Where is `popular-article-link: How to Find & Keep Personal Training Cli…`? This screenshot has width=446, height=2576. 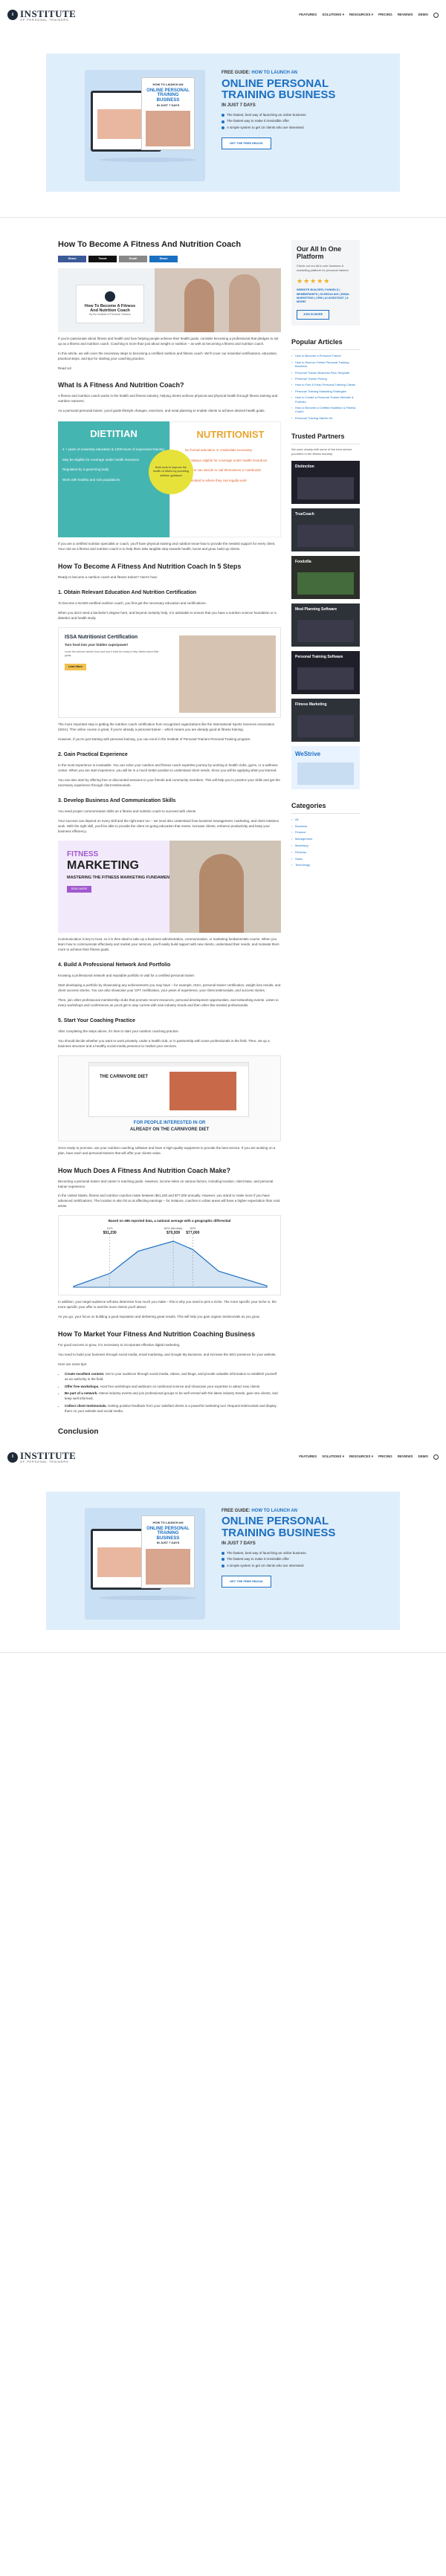
popular-article-link: How to Find & Keep Personal Training Cli… is located at coordinates (325, 385).